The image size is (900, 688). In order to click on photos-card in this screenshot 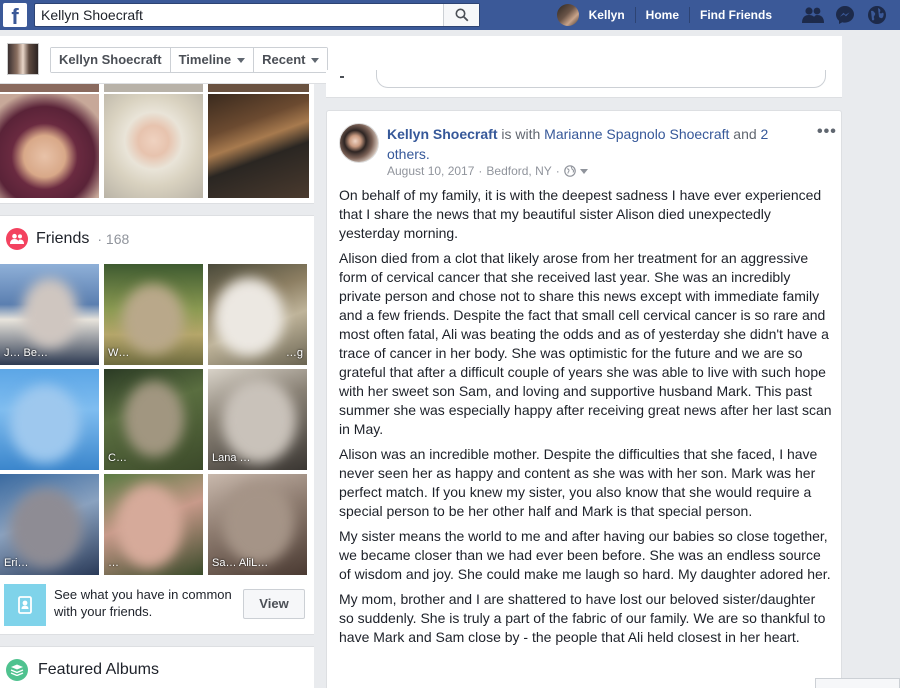, I will do `click(157, 144)`.